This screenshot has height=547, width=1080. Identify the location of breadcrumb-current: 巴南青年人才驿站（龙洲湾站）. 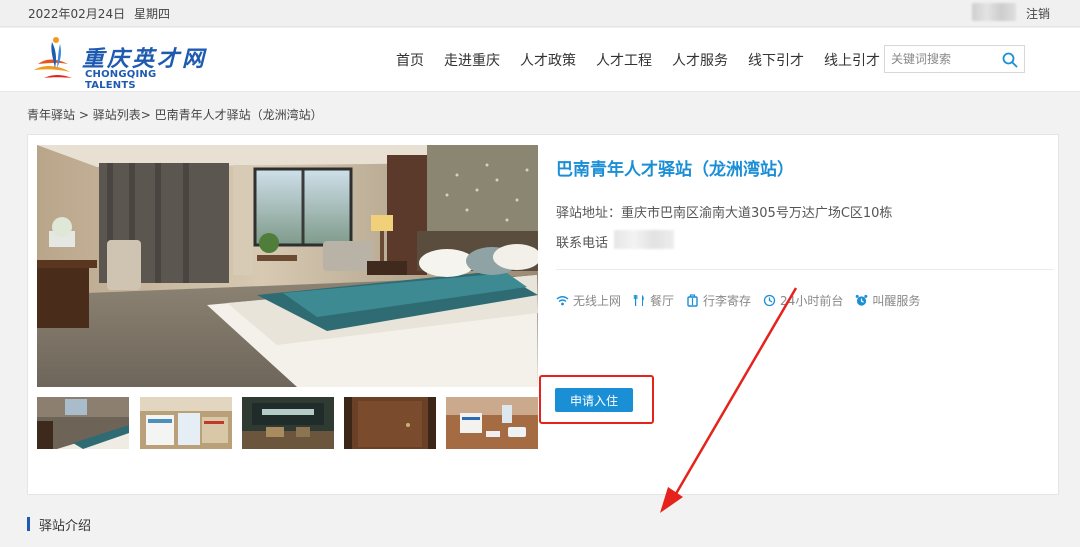
(238, 115).